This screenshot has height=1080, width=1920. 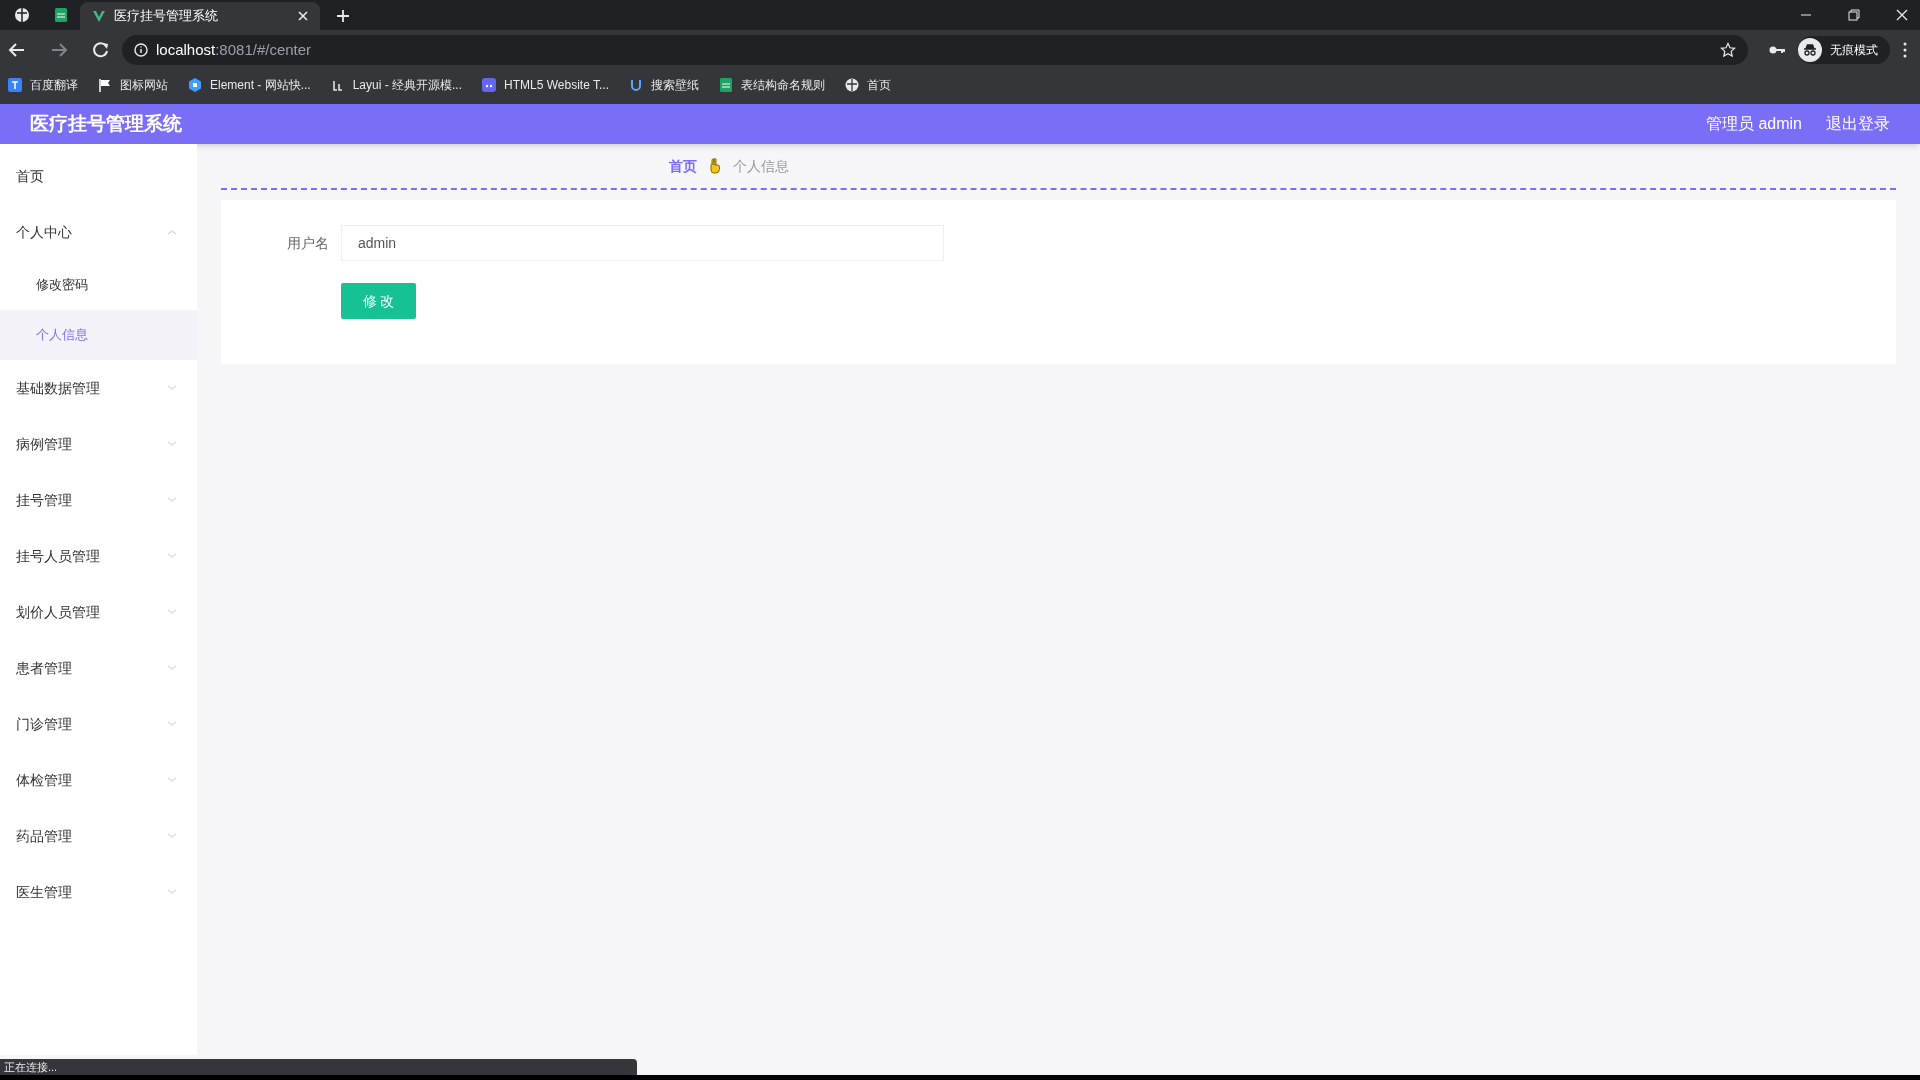 What do you see at coordinates (98, 176) in the screenshot?
I see `sidebar-item: 首页` at bounding box center [98, 176].